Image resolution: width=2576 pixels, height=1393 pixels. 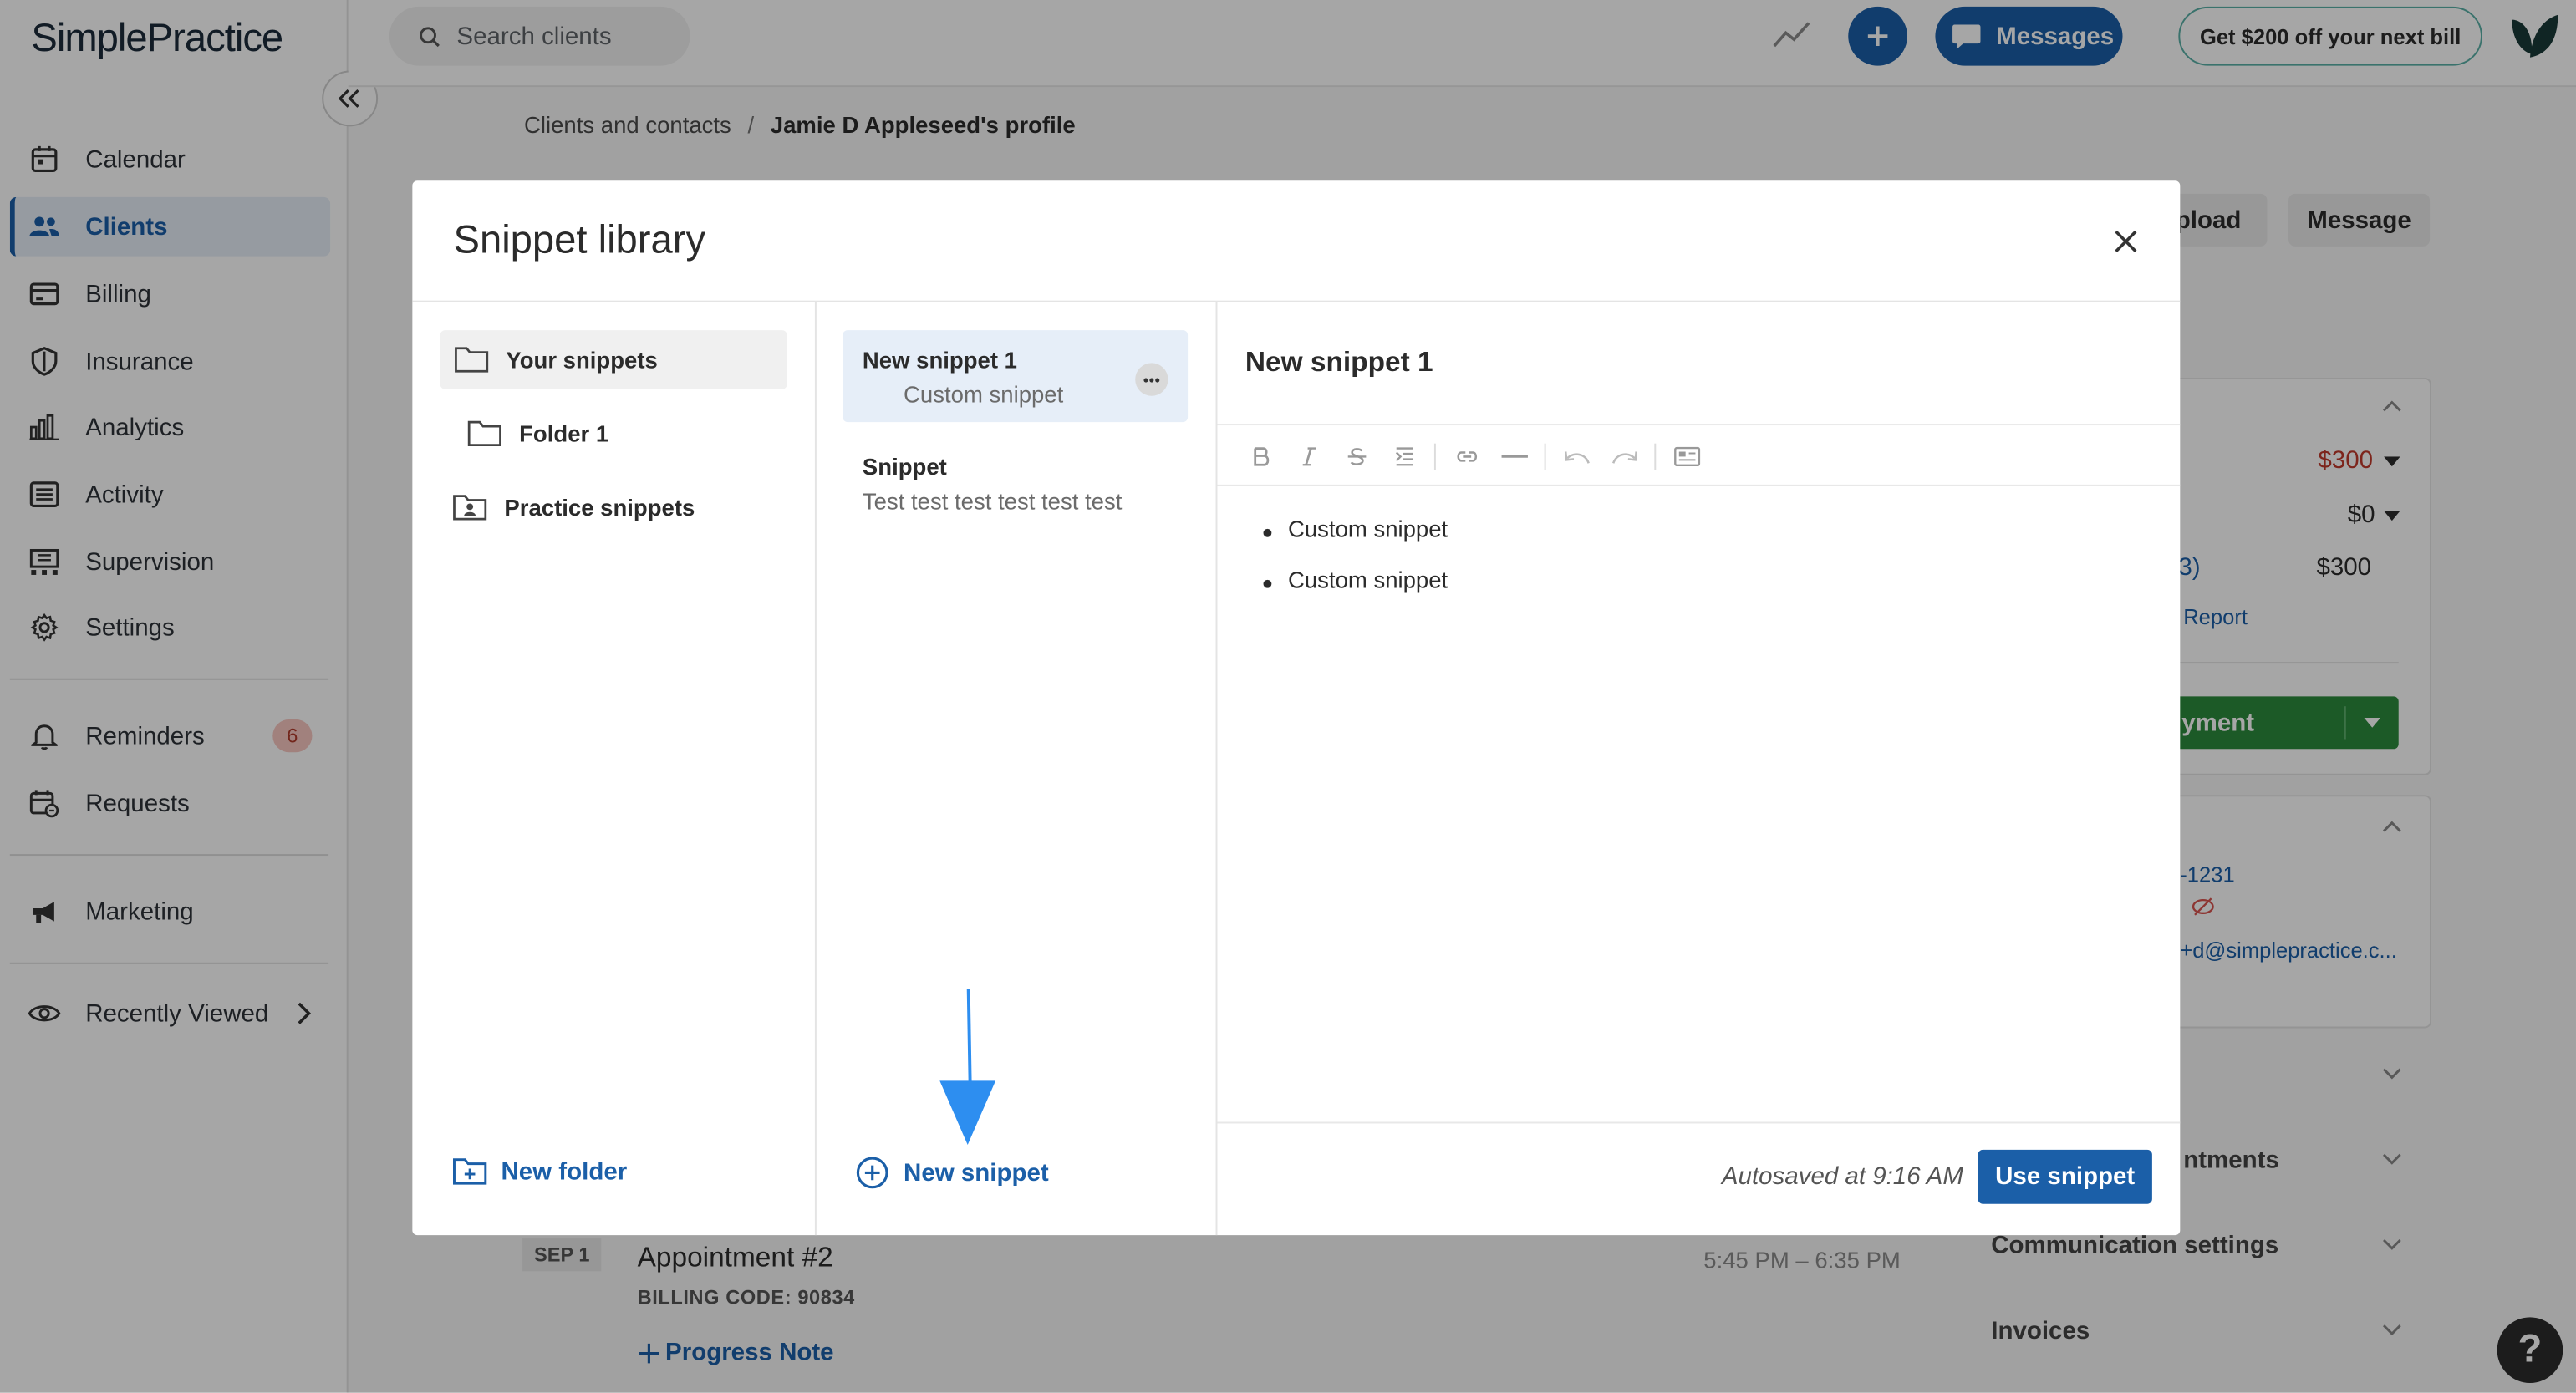 What do you see at coordinates (2065, 1176) in the screenshot?
I see `use-snippet-button: Use snippet` at bounding box center [2065, 1176].